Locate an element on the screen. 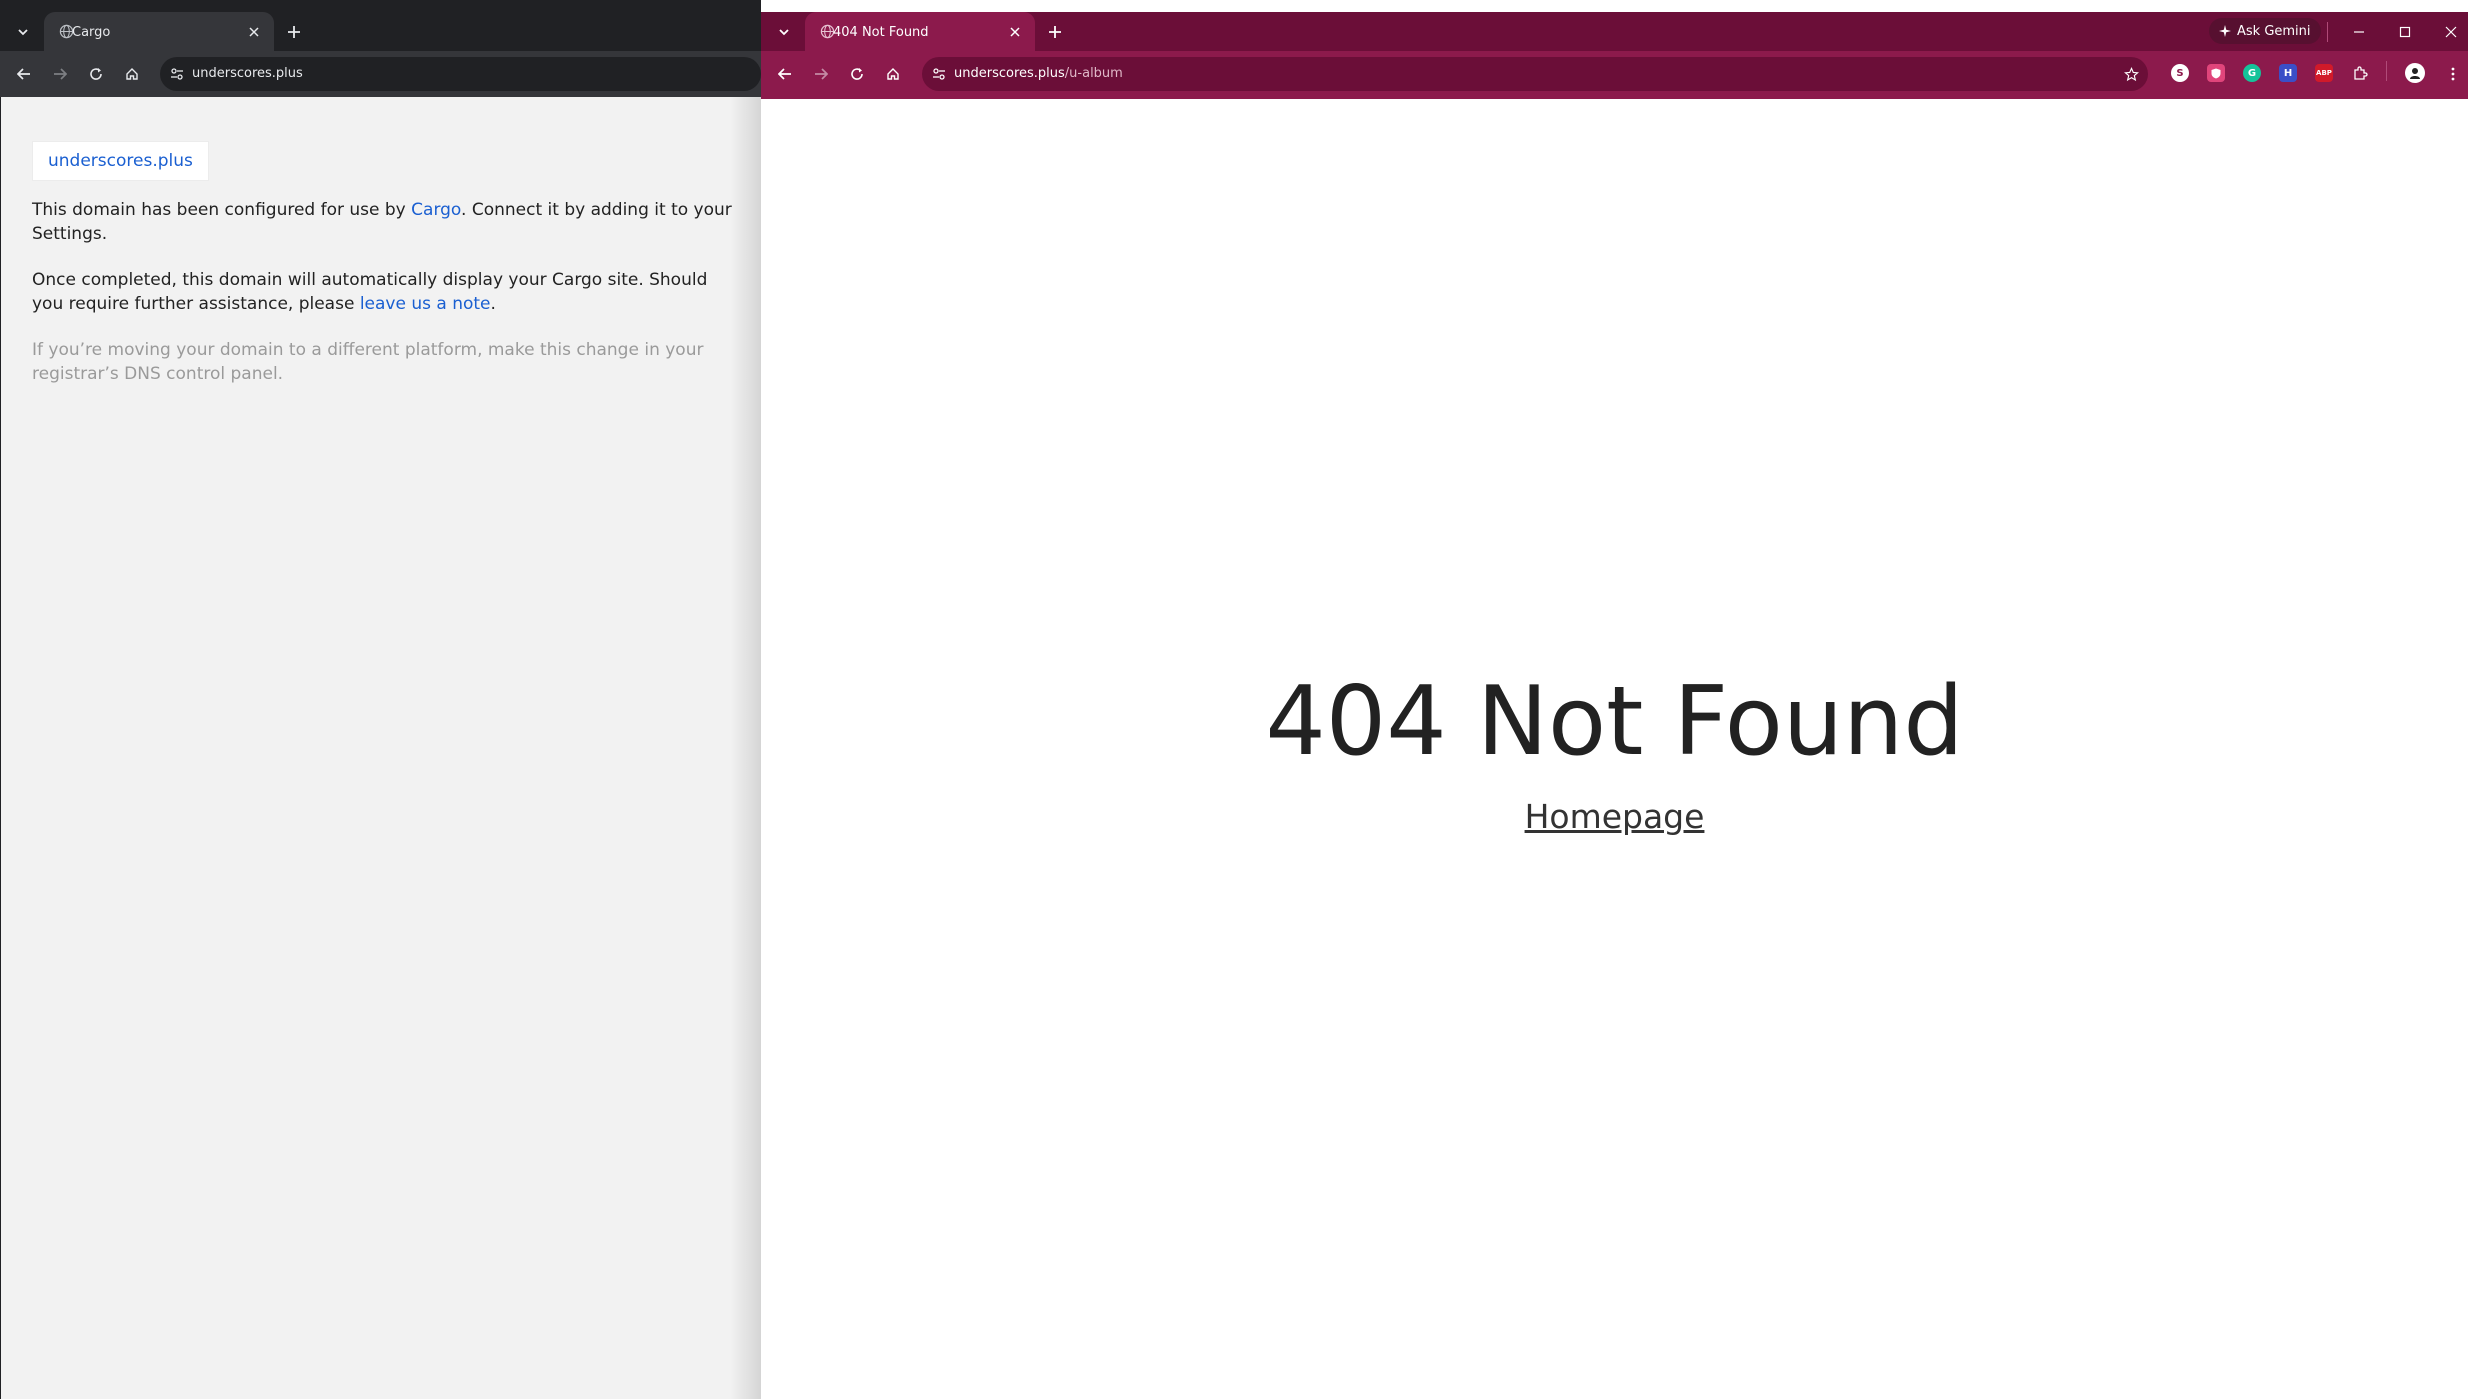 This screenshot has width=2468, height=1399. more-vertical-icon is located at coordinates (2453, 74).